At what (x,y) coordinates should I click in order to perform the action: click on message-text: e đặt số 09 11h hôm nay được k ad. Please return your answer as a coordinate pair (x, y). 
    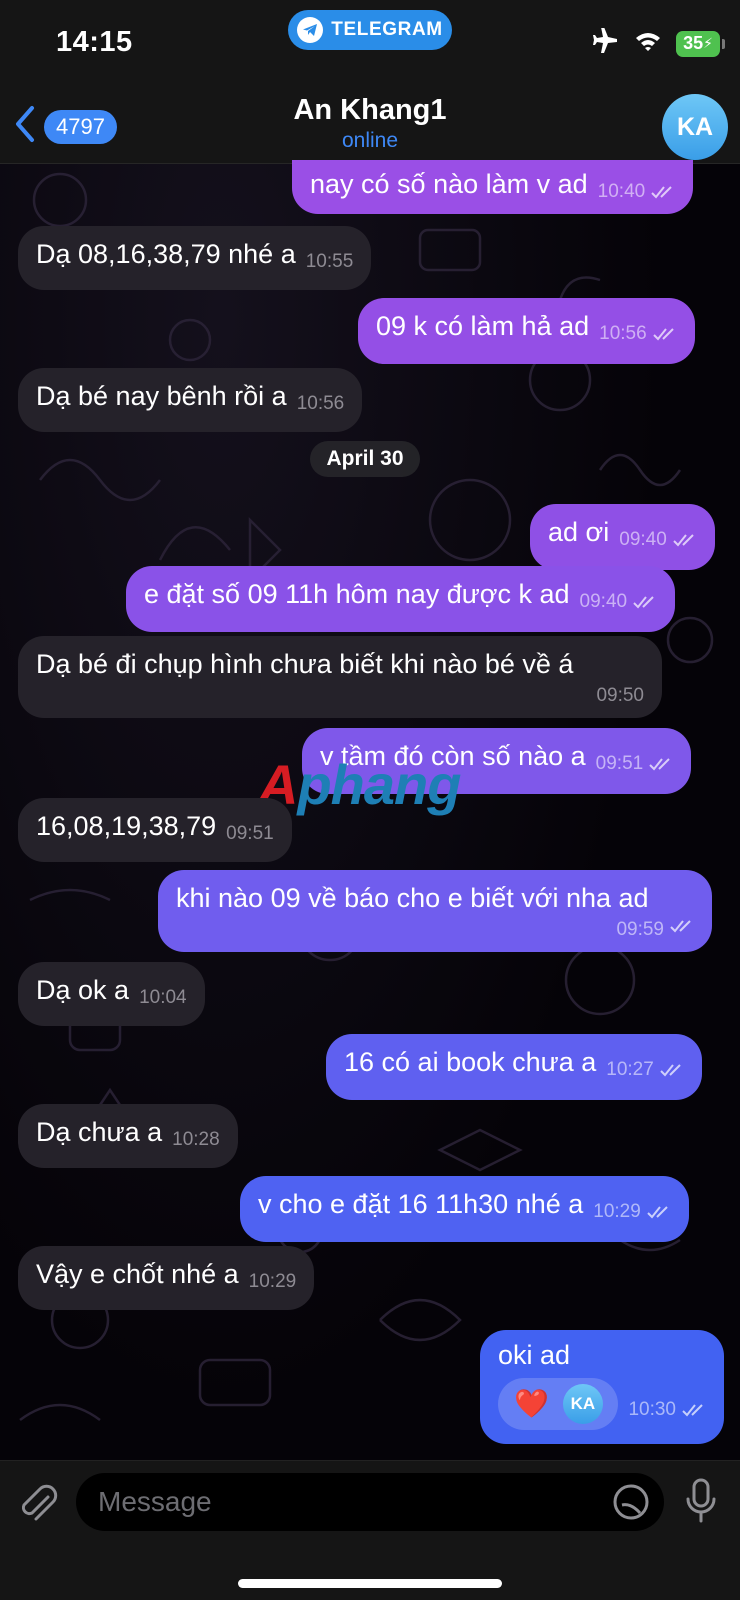
    Looking at the image, I should click on (357, 594).